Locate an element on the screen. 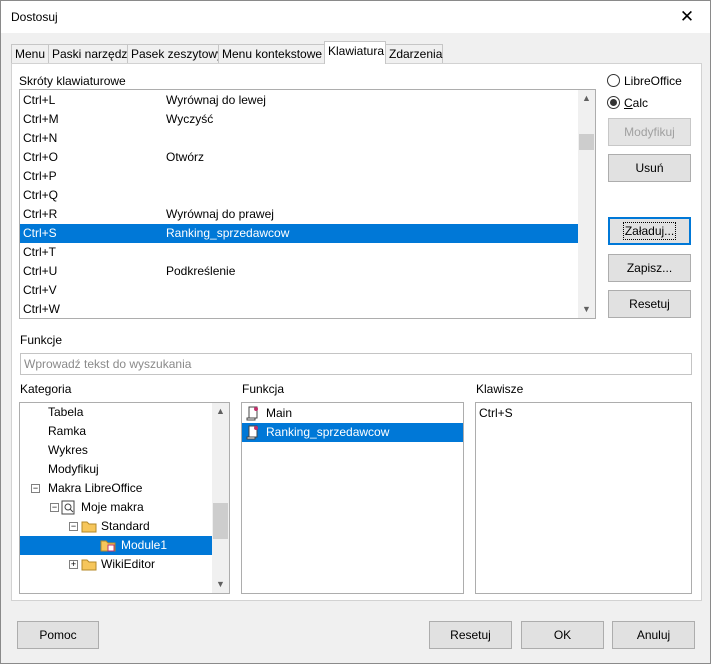 The width and height of the screenshot is (711, 664). tab-toolbars: Paski narzędzi is located at coordinates (89, 54).